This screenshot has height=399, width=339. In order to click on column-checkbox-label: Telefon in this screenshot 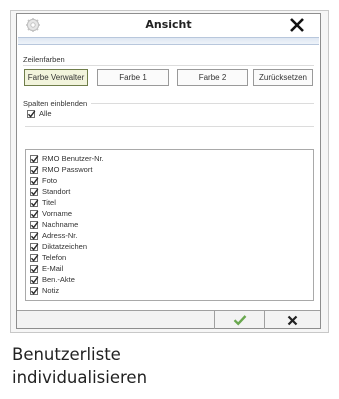, I will do `click(54, 257)`.